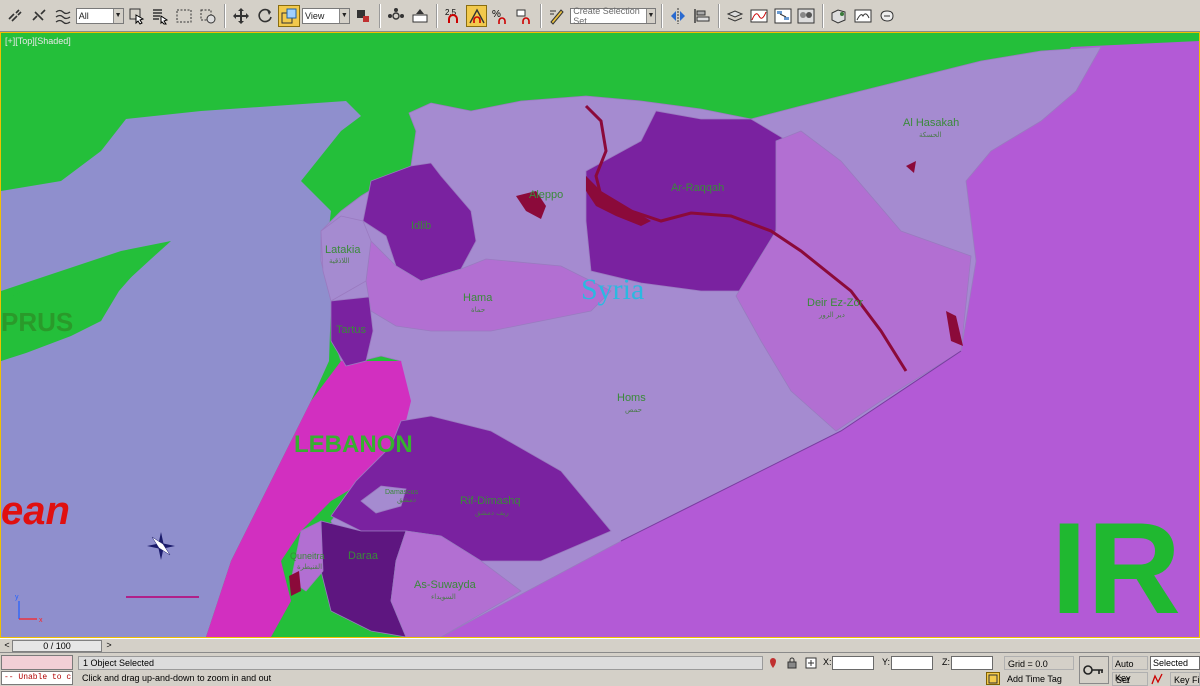 Image resolution: width=1200 pixels, height=686 pixels. Describe the element at coordinates (57, 646) in the screenshot. I see `time-slider-thumb: 0 / 100` at that location.